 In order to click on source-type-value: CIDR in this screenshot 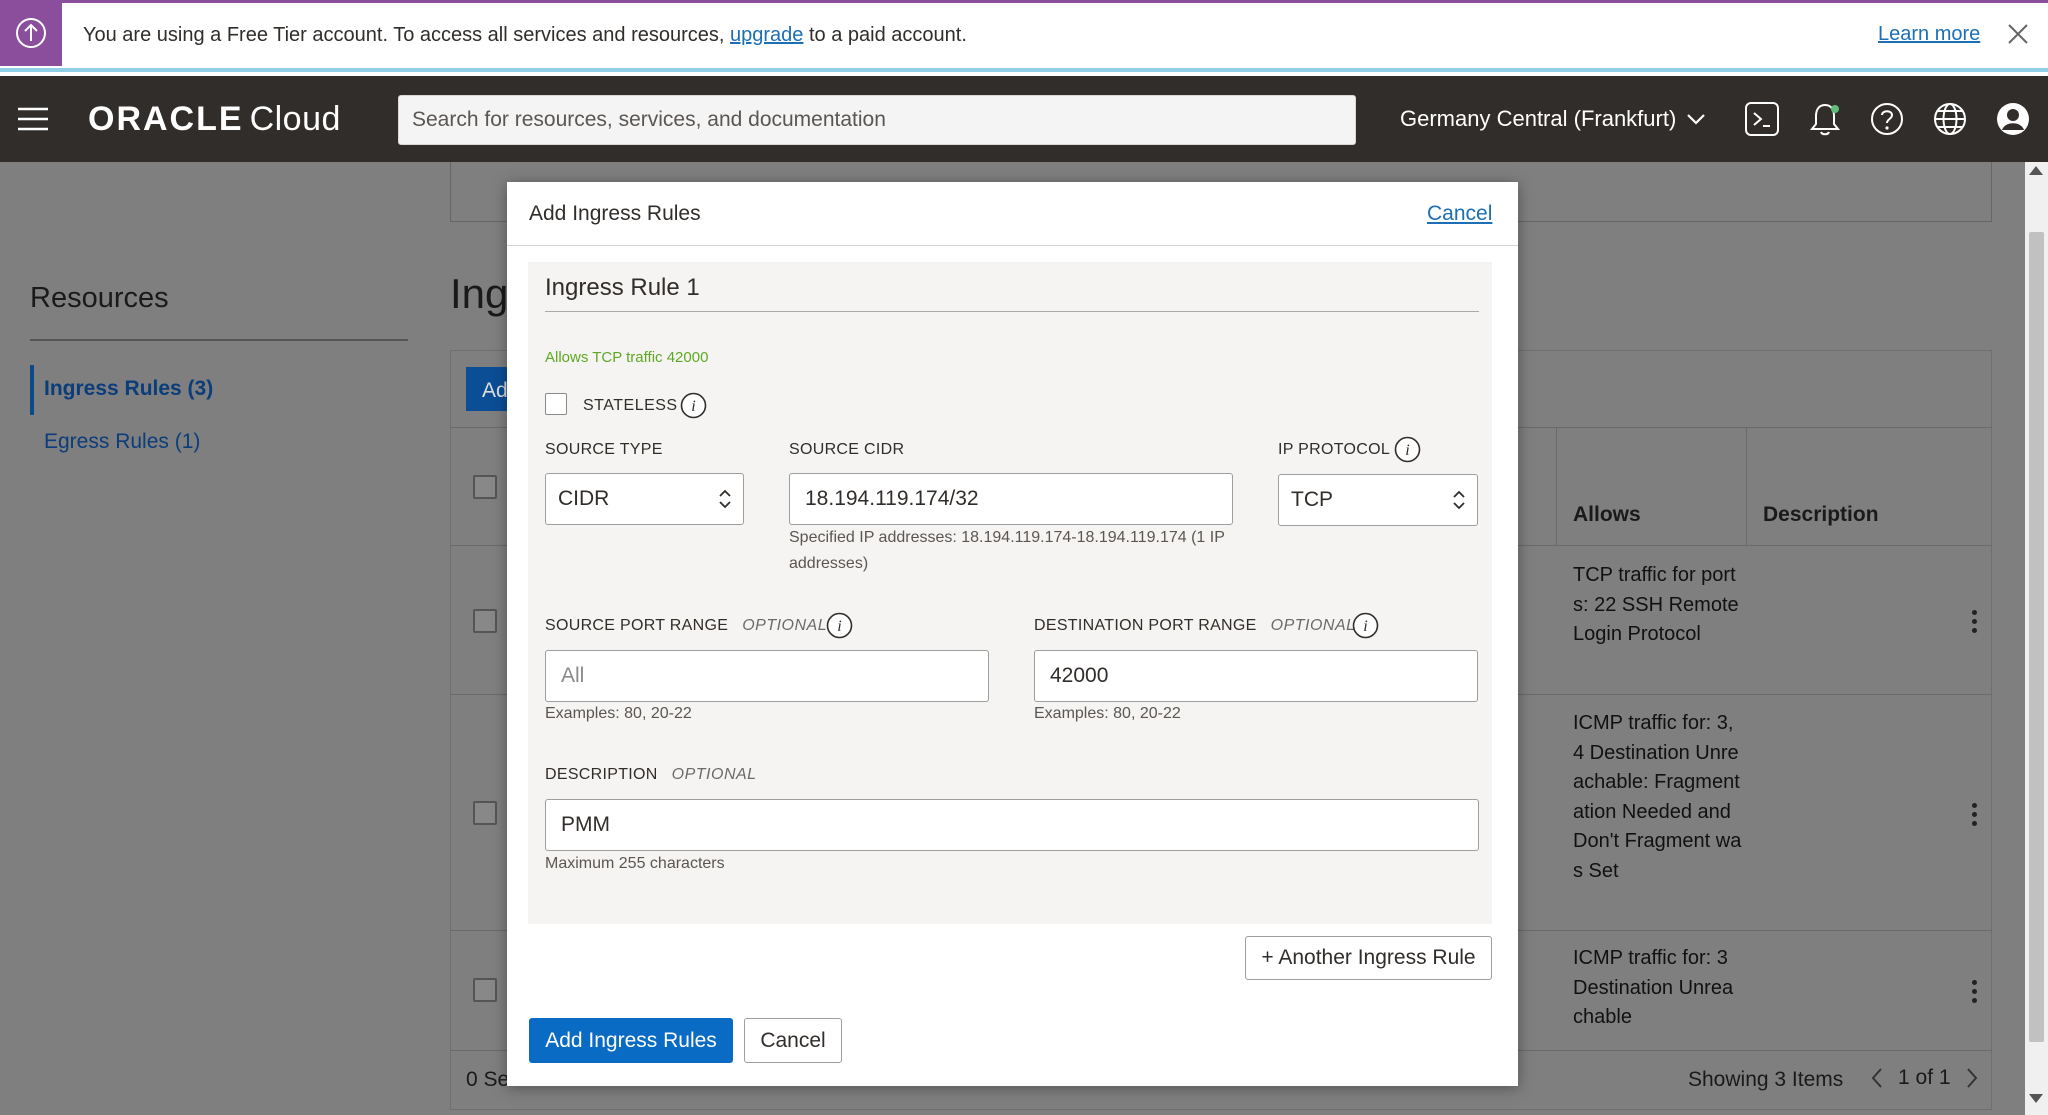, I will do `click(584, 498)`.